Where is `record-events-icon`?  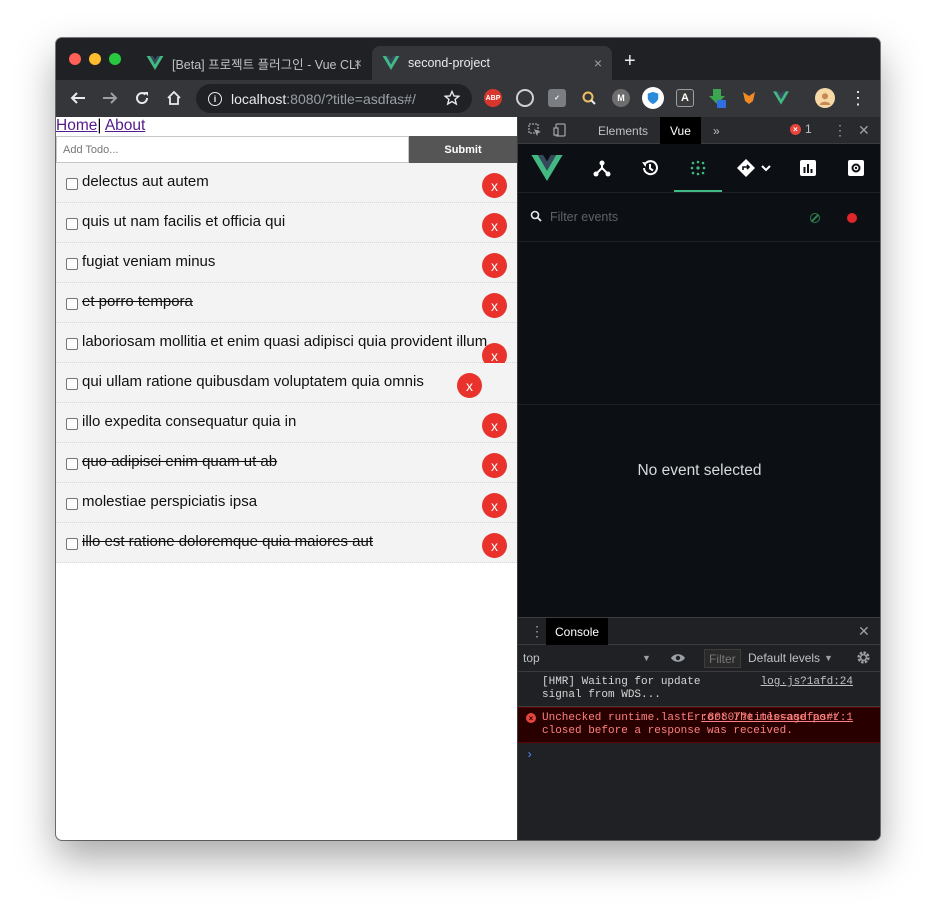 record-events-icon is located at coordinates (852, 218).